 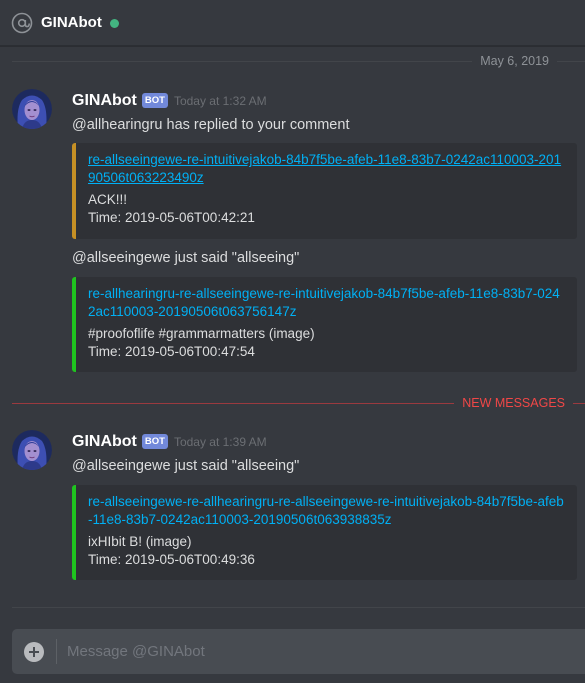 What do you see at coordinates (140, 541) in the screenshot?
I see `embed-description: ixHIbit B! (image)` at bounding box center [140, 541].